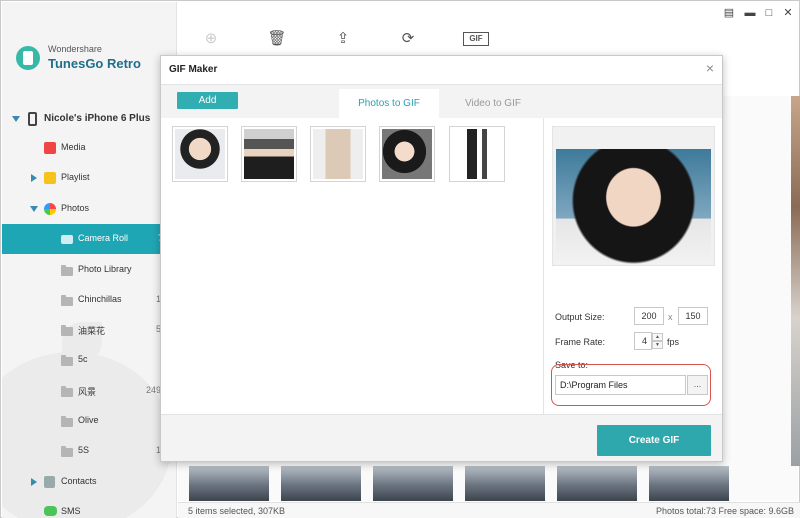  What do you see at coordinates (657, 337) in the screenshot?
I see `chevron-up-icon: ▲` at bounding box center [657, 337].